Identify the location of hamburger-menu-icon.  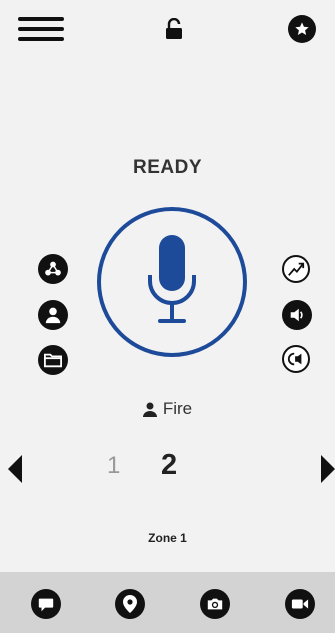
(41, 29).